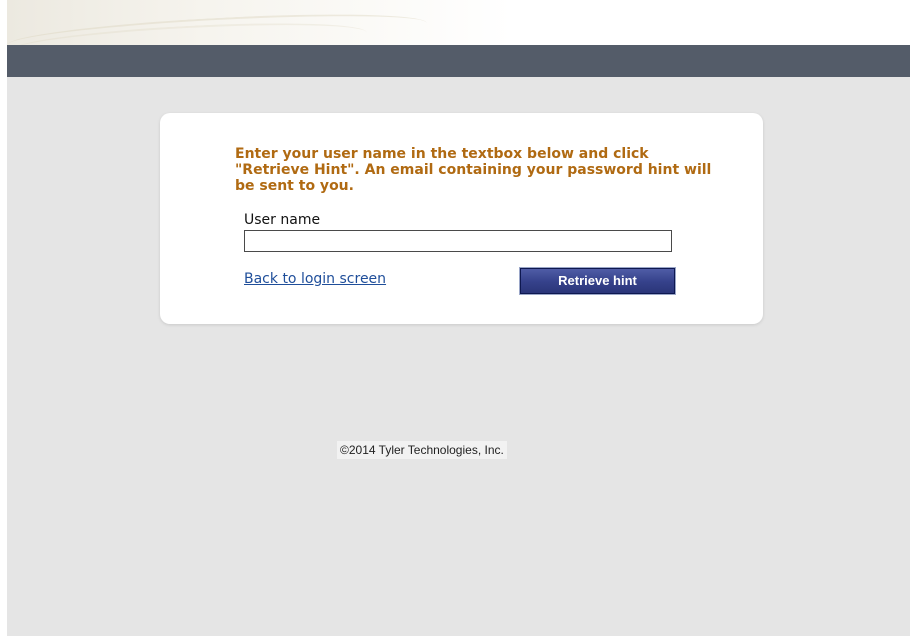 The width and height of the screenshot is (910, 636). I want to click on username-label: User name, so click(282, 220).